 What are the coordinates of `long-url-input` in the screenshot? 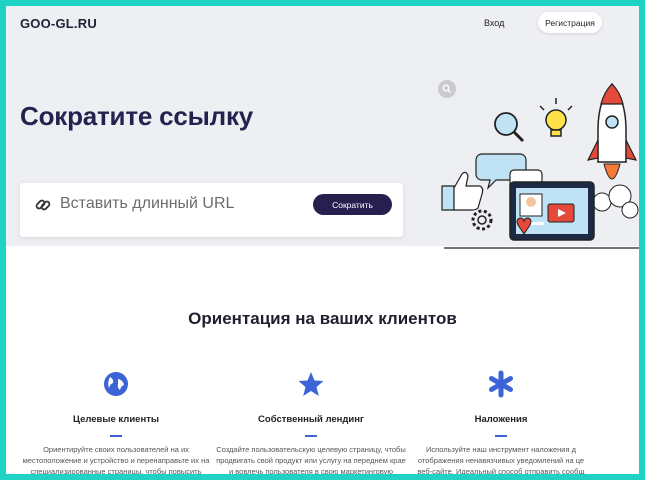 It's located at (180, 204).